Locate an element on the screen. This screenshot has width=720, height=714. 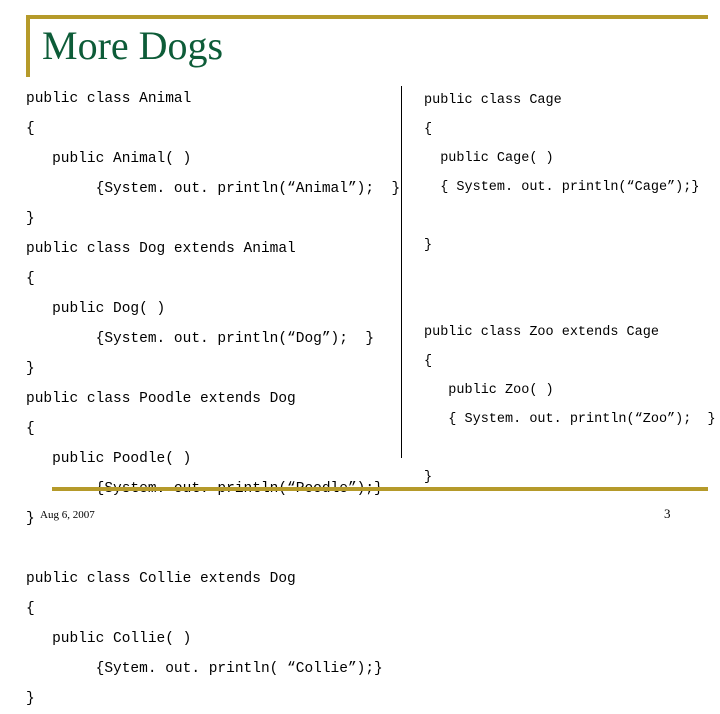
title-accent-rule-left is located at coordinates (28, 46).